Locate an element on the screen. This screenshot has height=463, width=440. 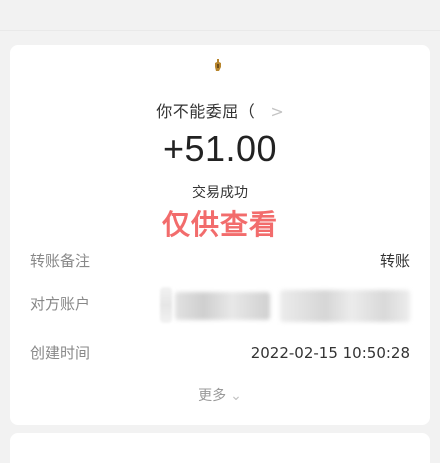
more-toggle: 更多 ⌄ is located at coordinates (220, 396).